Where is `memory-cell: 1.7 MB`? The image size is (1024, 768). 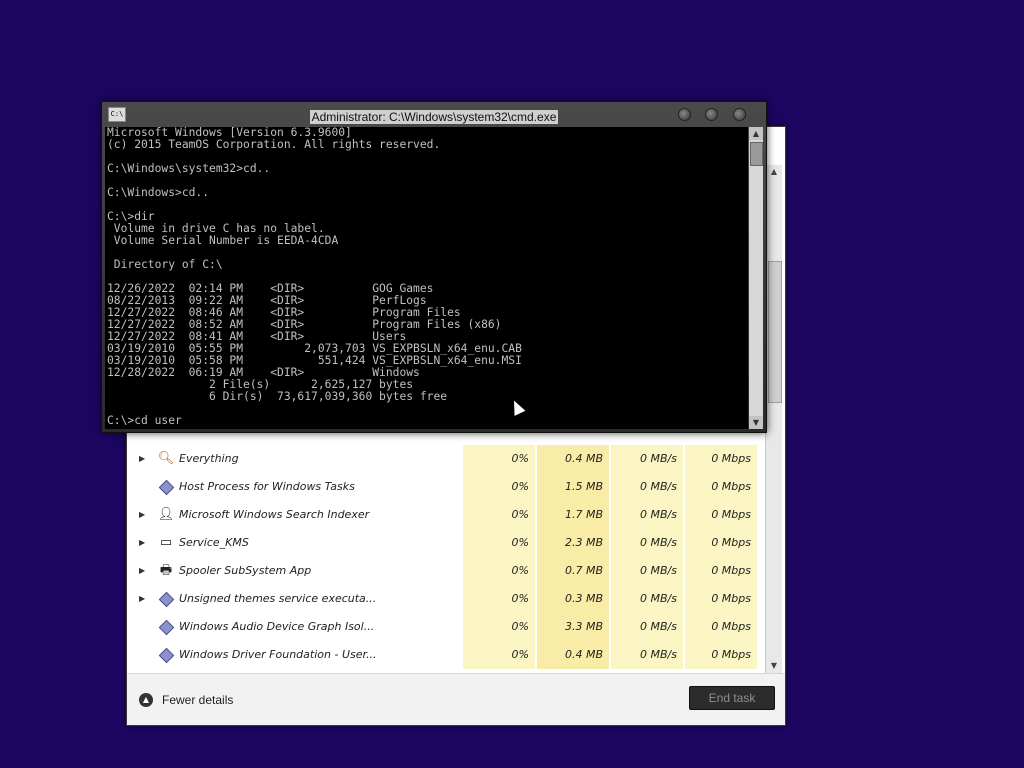
memory-cell: 1.7 MB is located at coordinates (573, 515).